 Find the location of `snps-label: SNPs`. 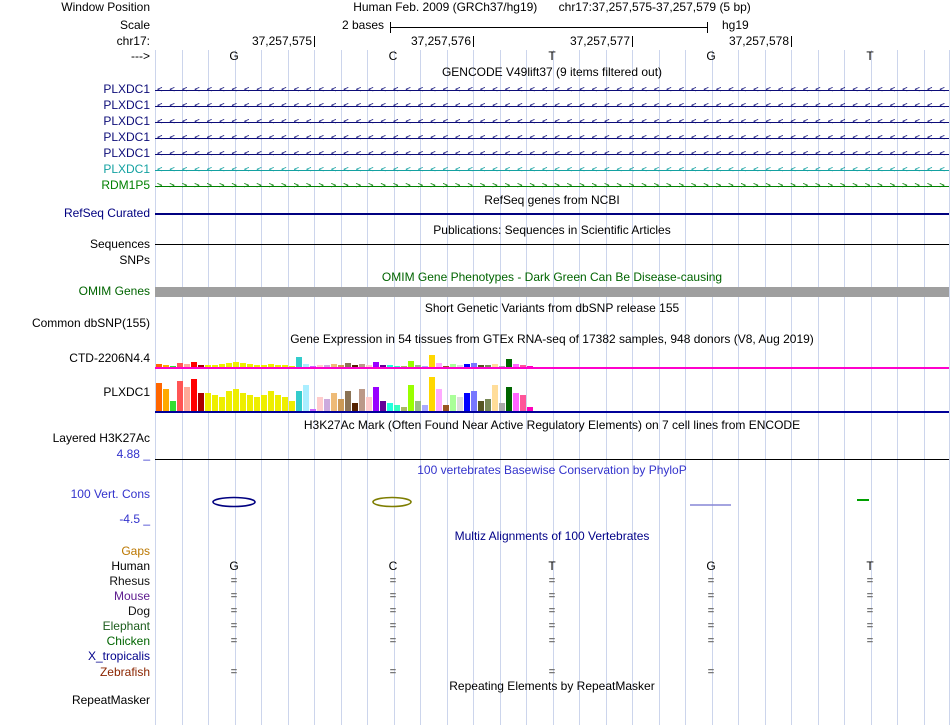

snps-label: SNPs is located at coordinates (75, 260).